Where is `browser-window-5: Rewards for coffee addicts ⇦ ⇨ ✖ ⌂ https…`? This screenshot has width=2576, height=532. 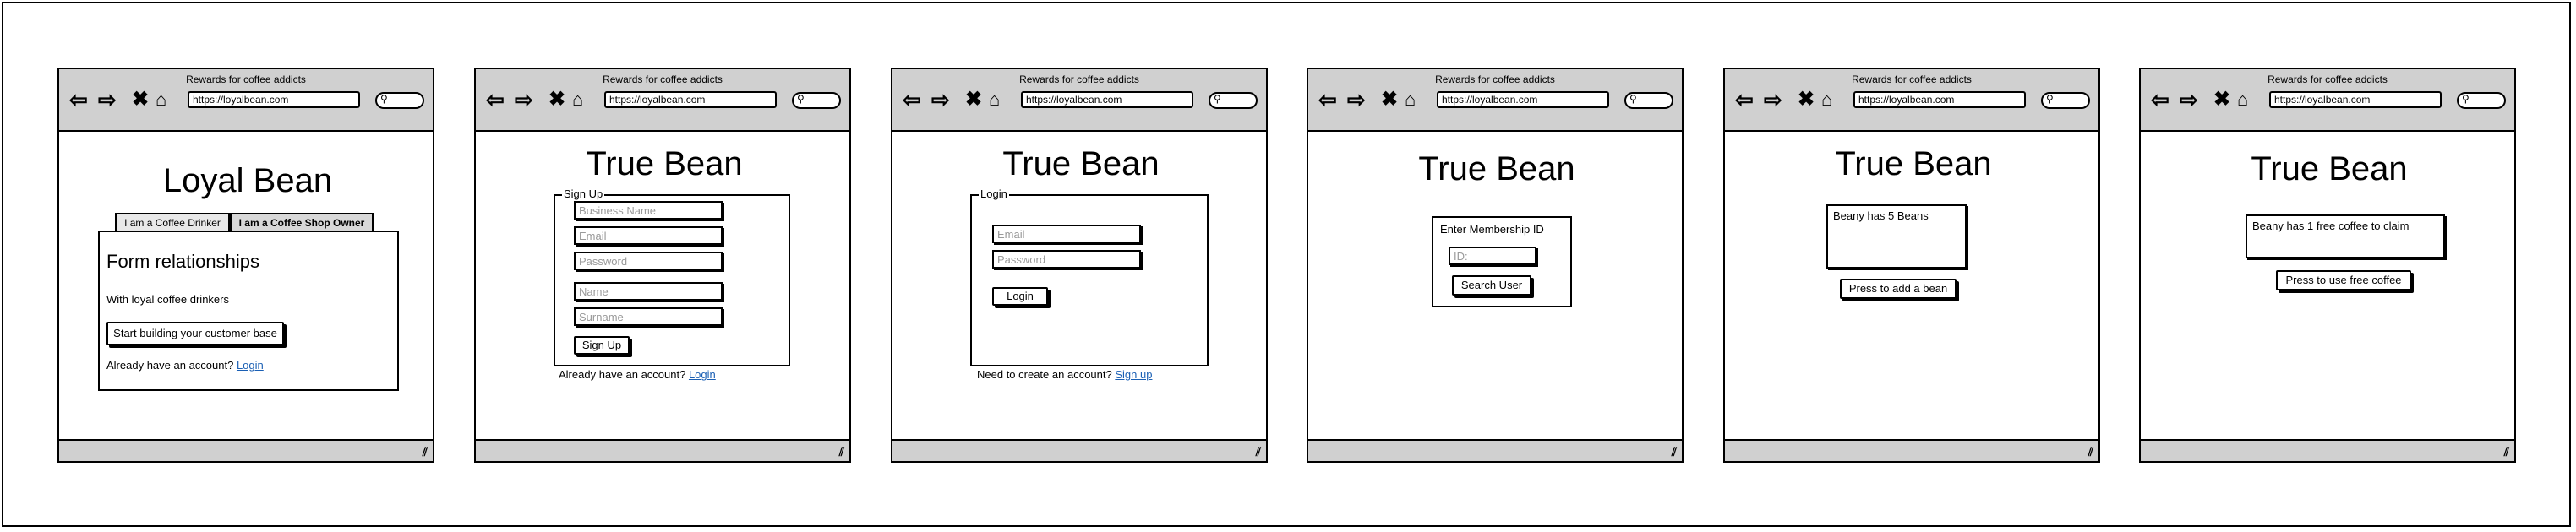 browser-window-5: Rewards for coffee addicts ⇦ ⇨ ✖ ⌂ https… is located at coordinates (1911, 265).